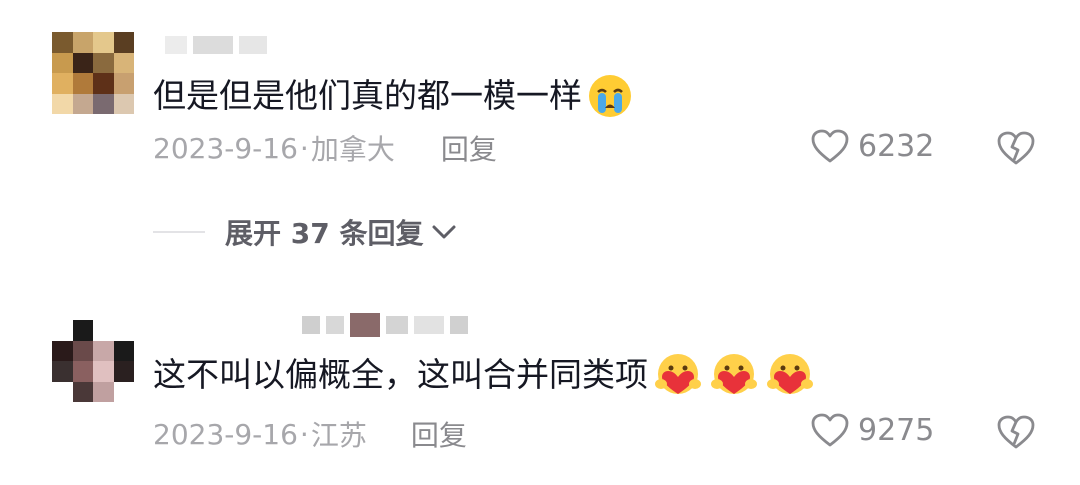 Image resolution: width=1080 pixels, height=485 pixels. What do you see at coordinates (324, 233) in the screenshot?
I see `expand-replies-label: 展开 37 条回复` at bounding box center [324, 233].